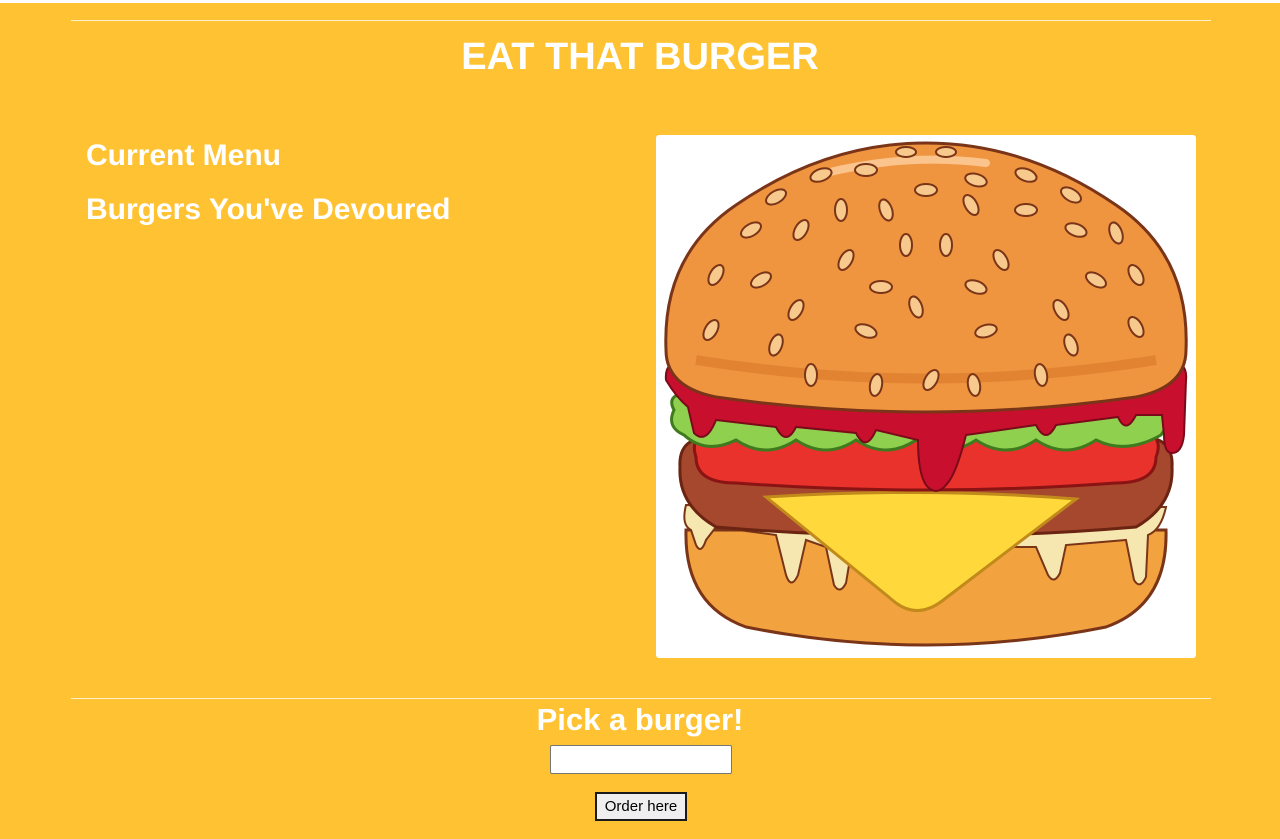  Describe the element at coordinates (183, 155) in the screenshot. I see `current-menu-heading: Current Menu` at that location.